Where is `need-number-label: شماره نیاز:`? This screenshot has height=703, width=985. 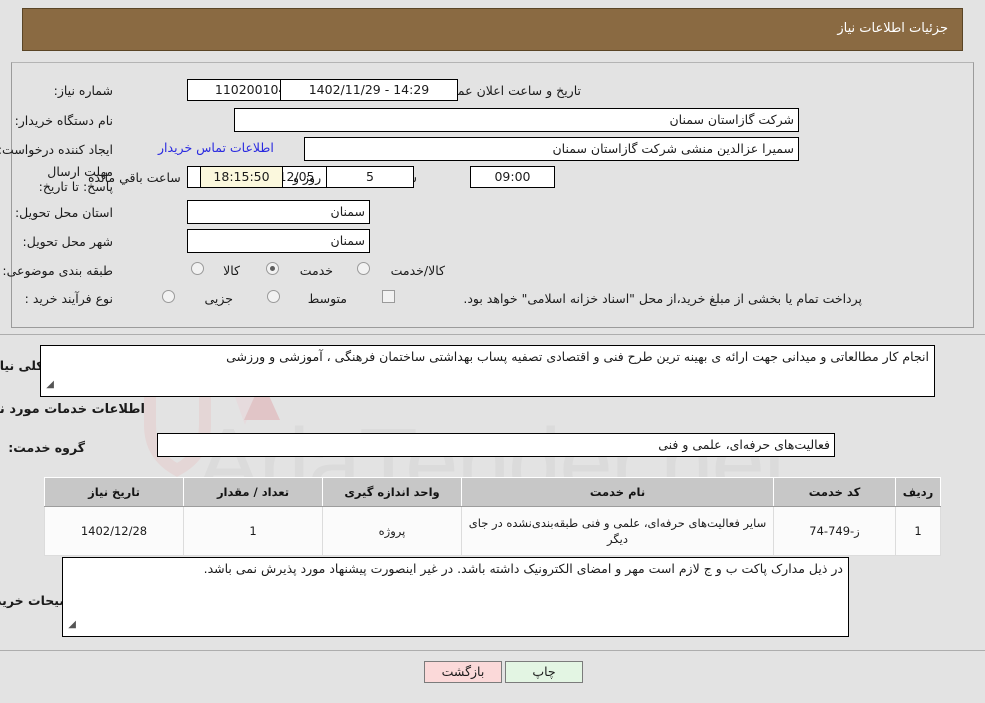
need-number-label: شماره نیاز: is located at coordinates (83, 90).